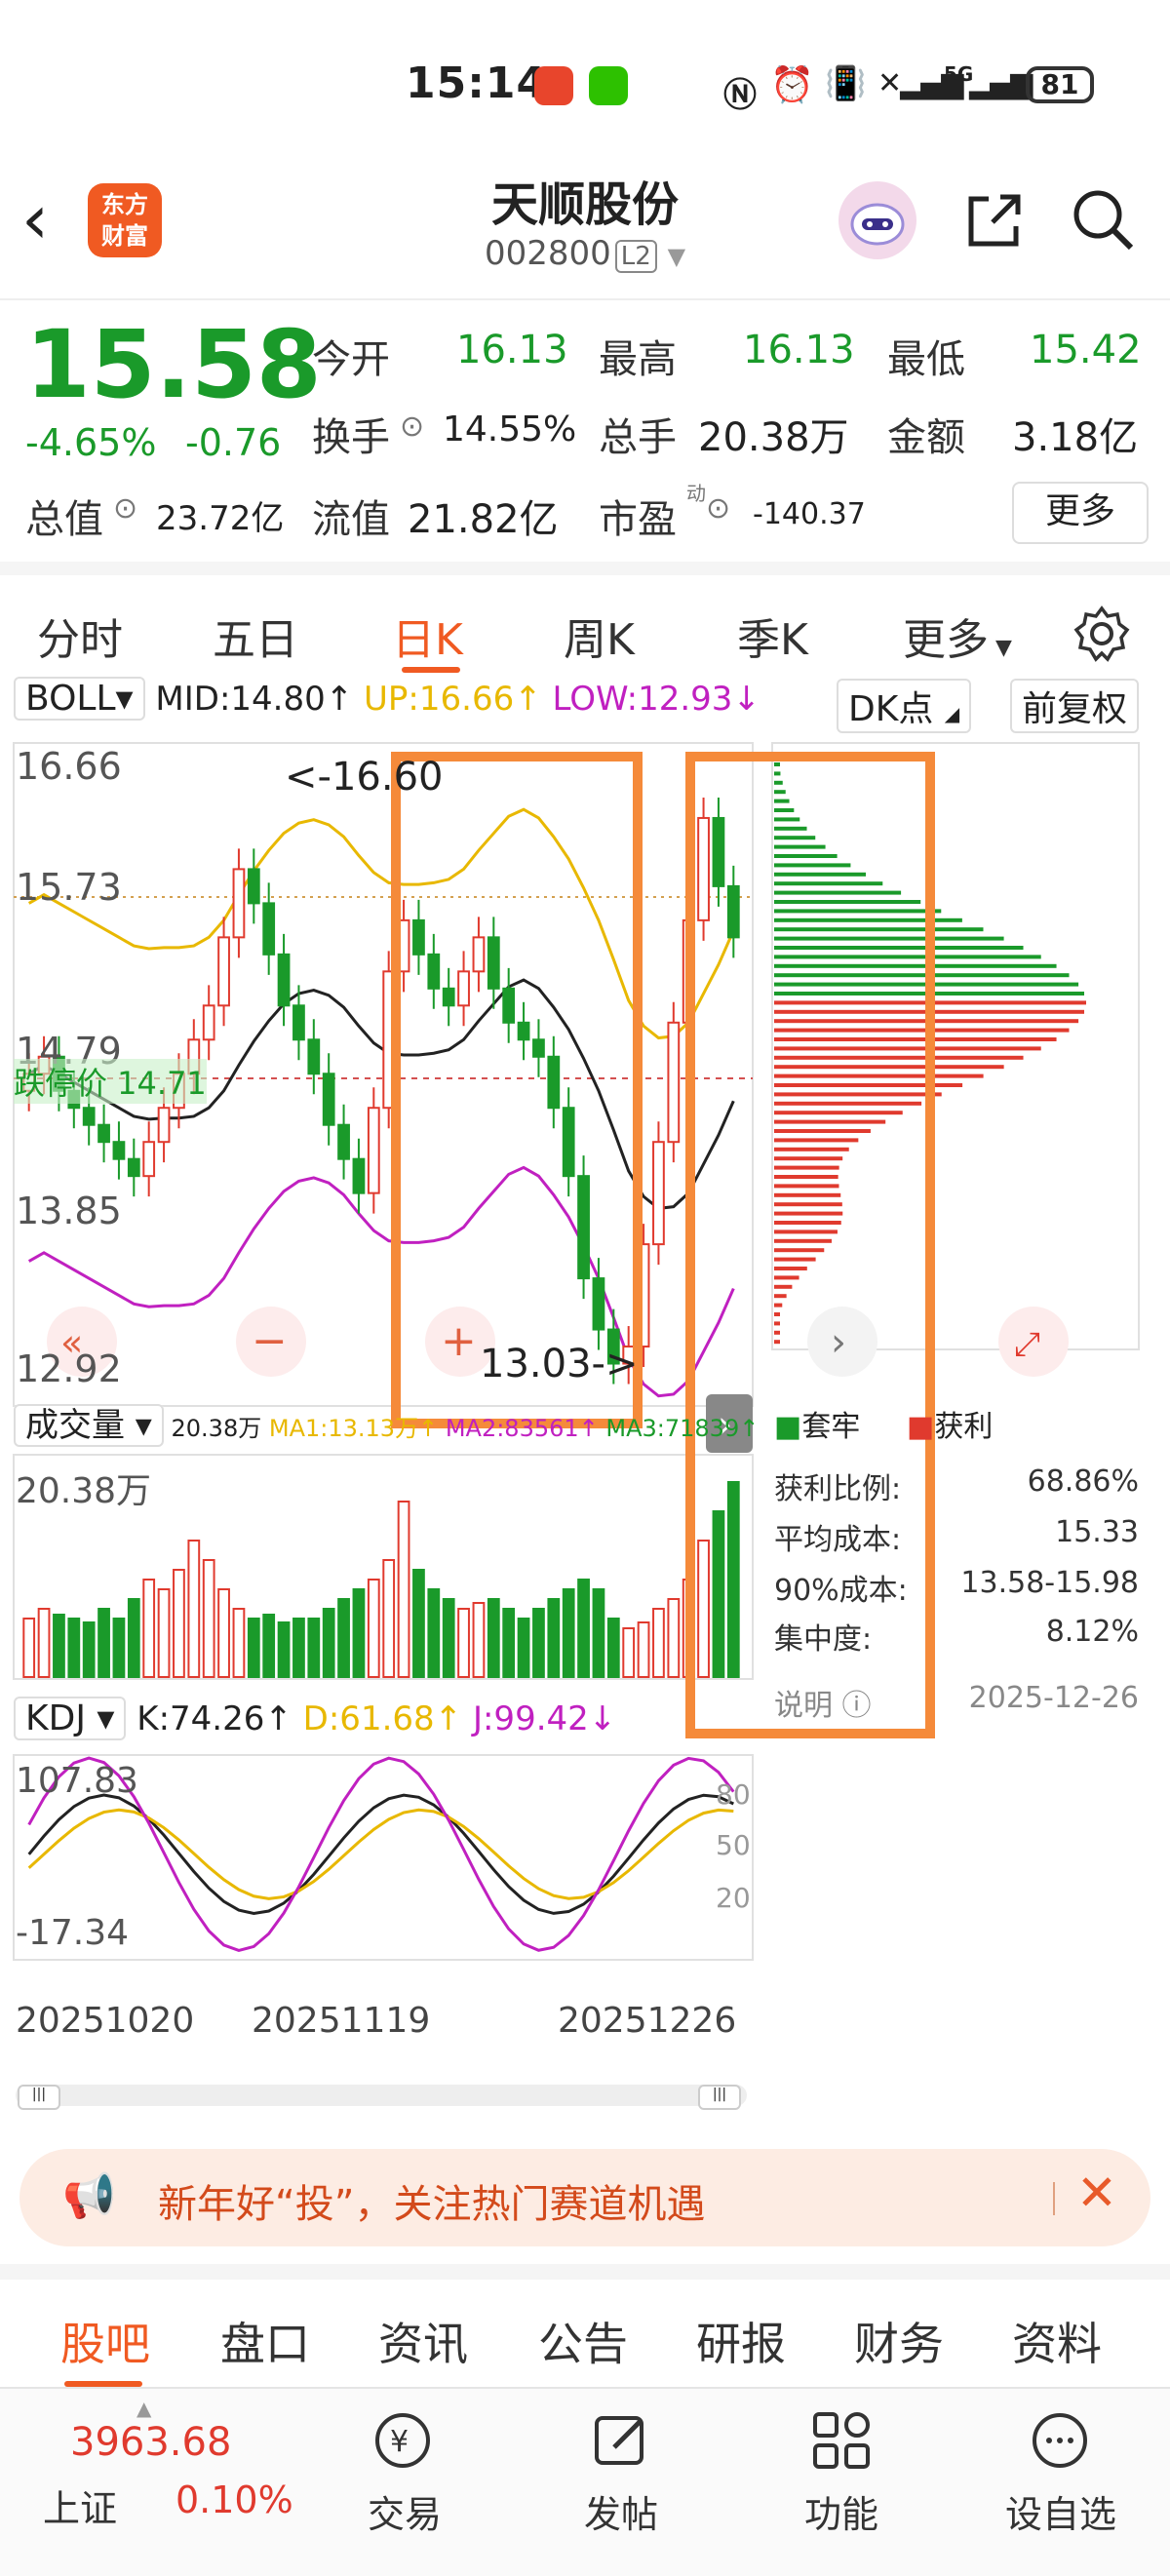 The height and width of the screenshot is (2576, 1170). I want to click on kdj-d: D:61.68↑, so click(382, 1718).